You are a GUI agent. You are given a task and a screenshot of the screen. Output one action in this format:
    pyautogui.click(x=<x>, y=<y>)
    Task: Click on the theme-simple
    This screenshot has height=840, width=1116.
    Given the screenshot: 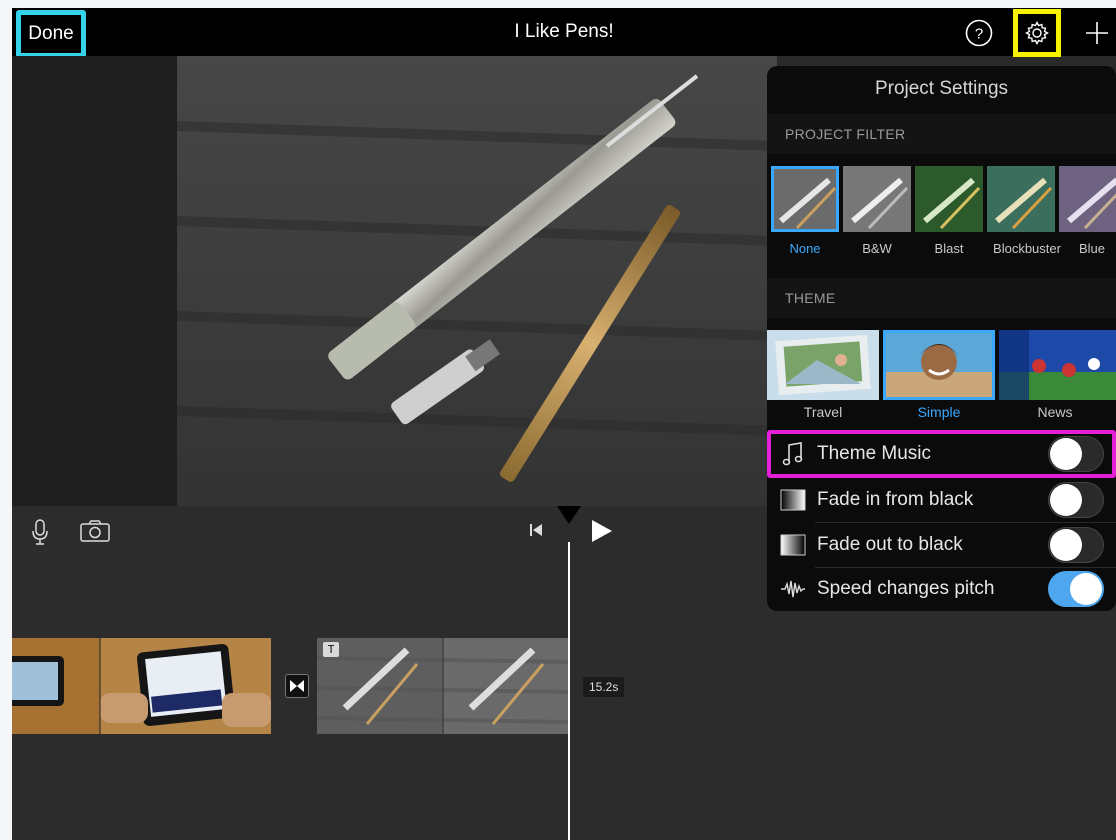 What is the action you would take?
    pyautogui.click(x=939, y=365)
    